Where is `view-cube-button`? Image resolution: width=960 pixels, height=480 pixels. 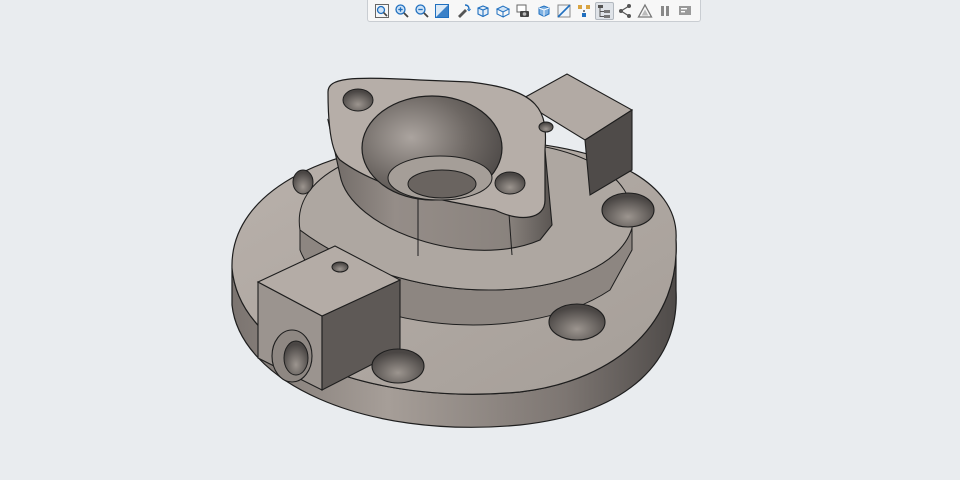
view-cube-button is located at coordinates (482, 11).